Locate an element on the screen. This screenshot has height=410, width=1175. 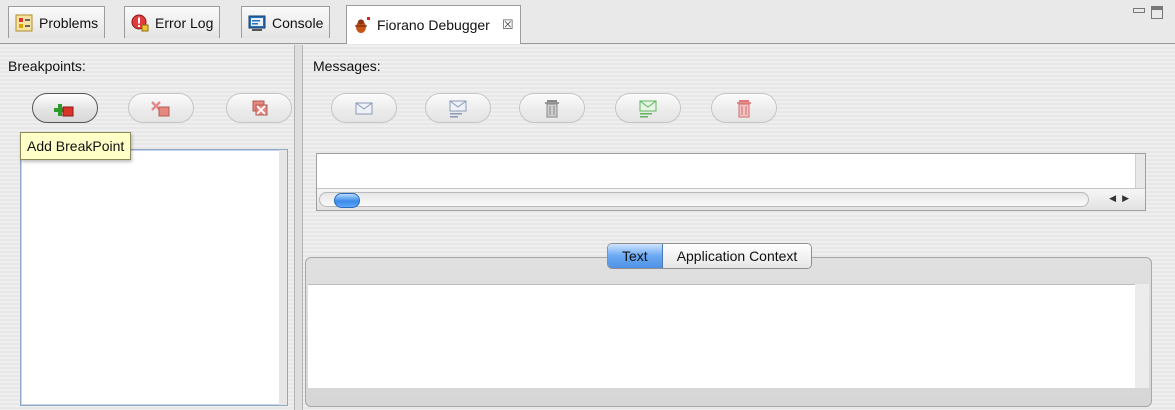
trash-icon is located at coordinates (552, 109).